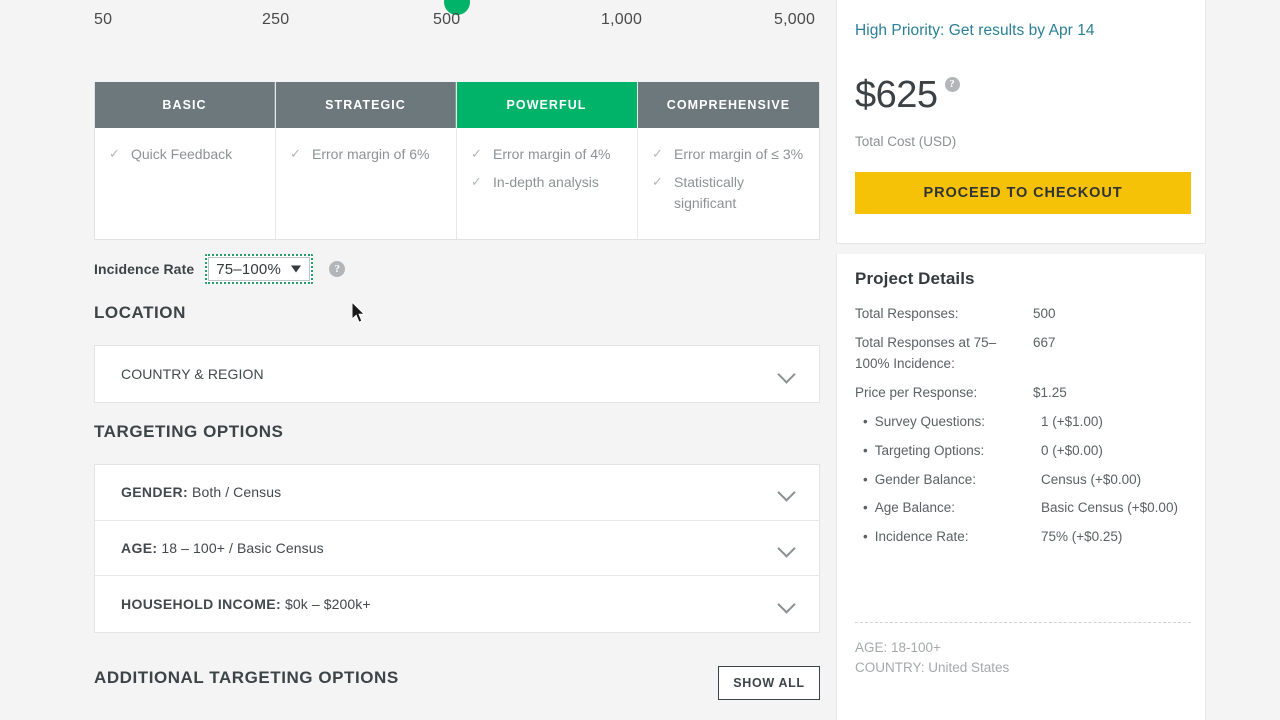 The image size is (1280, 720). What do you see at coordinates (139, 547) in the screenshot?
I see `accordion-label-key: AGE:` at bounding box center [139, 547].